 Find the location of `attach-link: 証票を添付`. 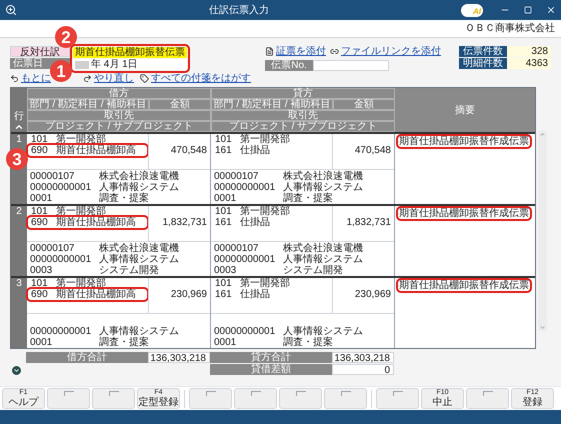

attach-link: 証票を添付 is located at coordinates (301, 51).